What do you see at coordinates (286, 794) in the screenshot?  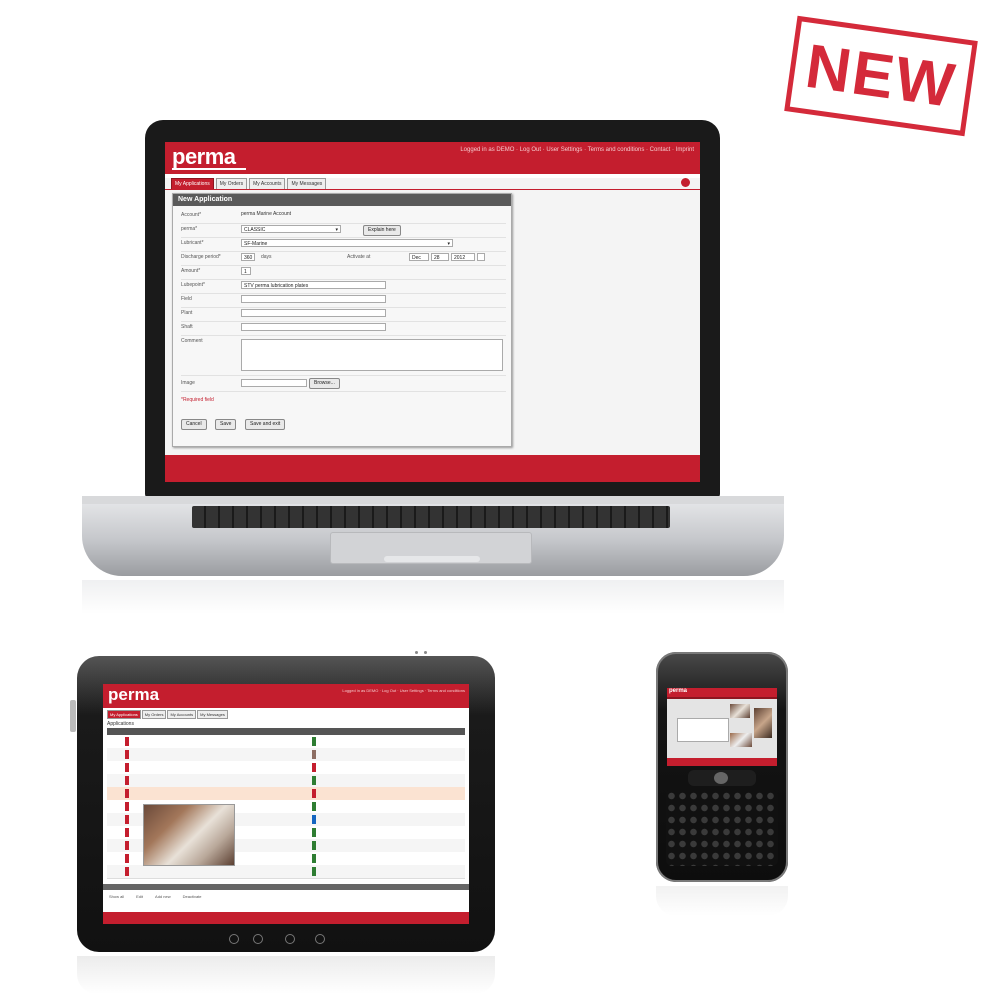 I see `table-row-highlighted` at bounding box center [286, 794].